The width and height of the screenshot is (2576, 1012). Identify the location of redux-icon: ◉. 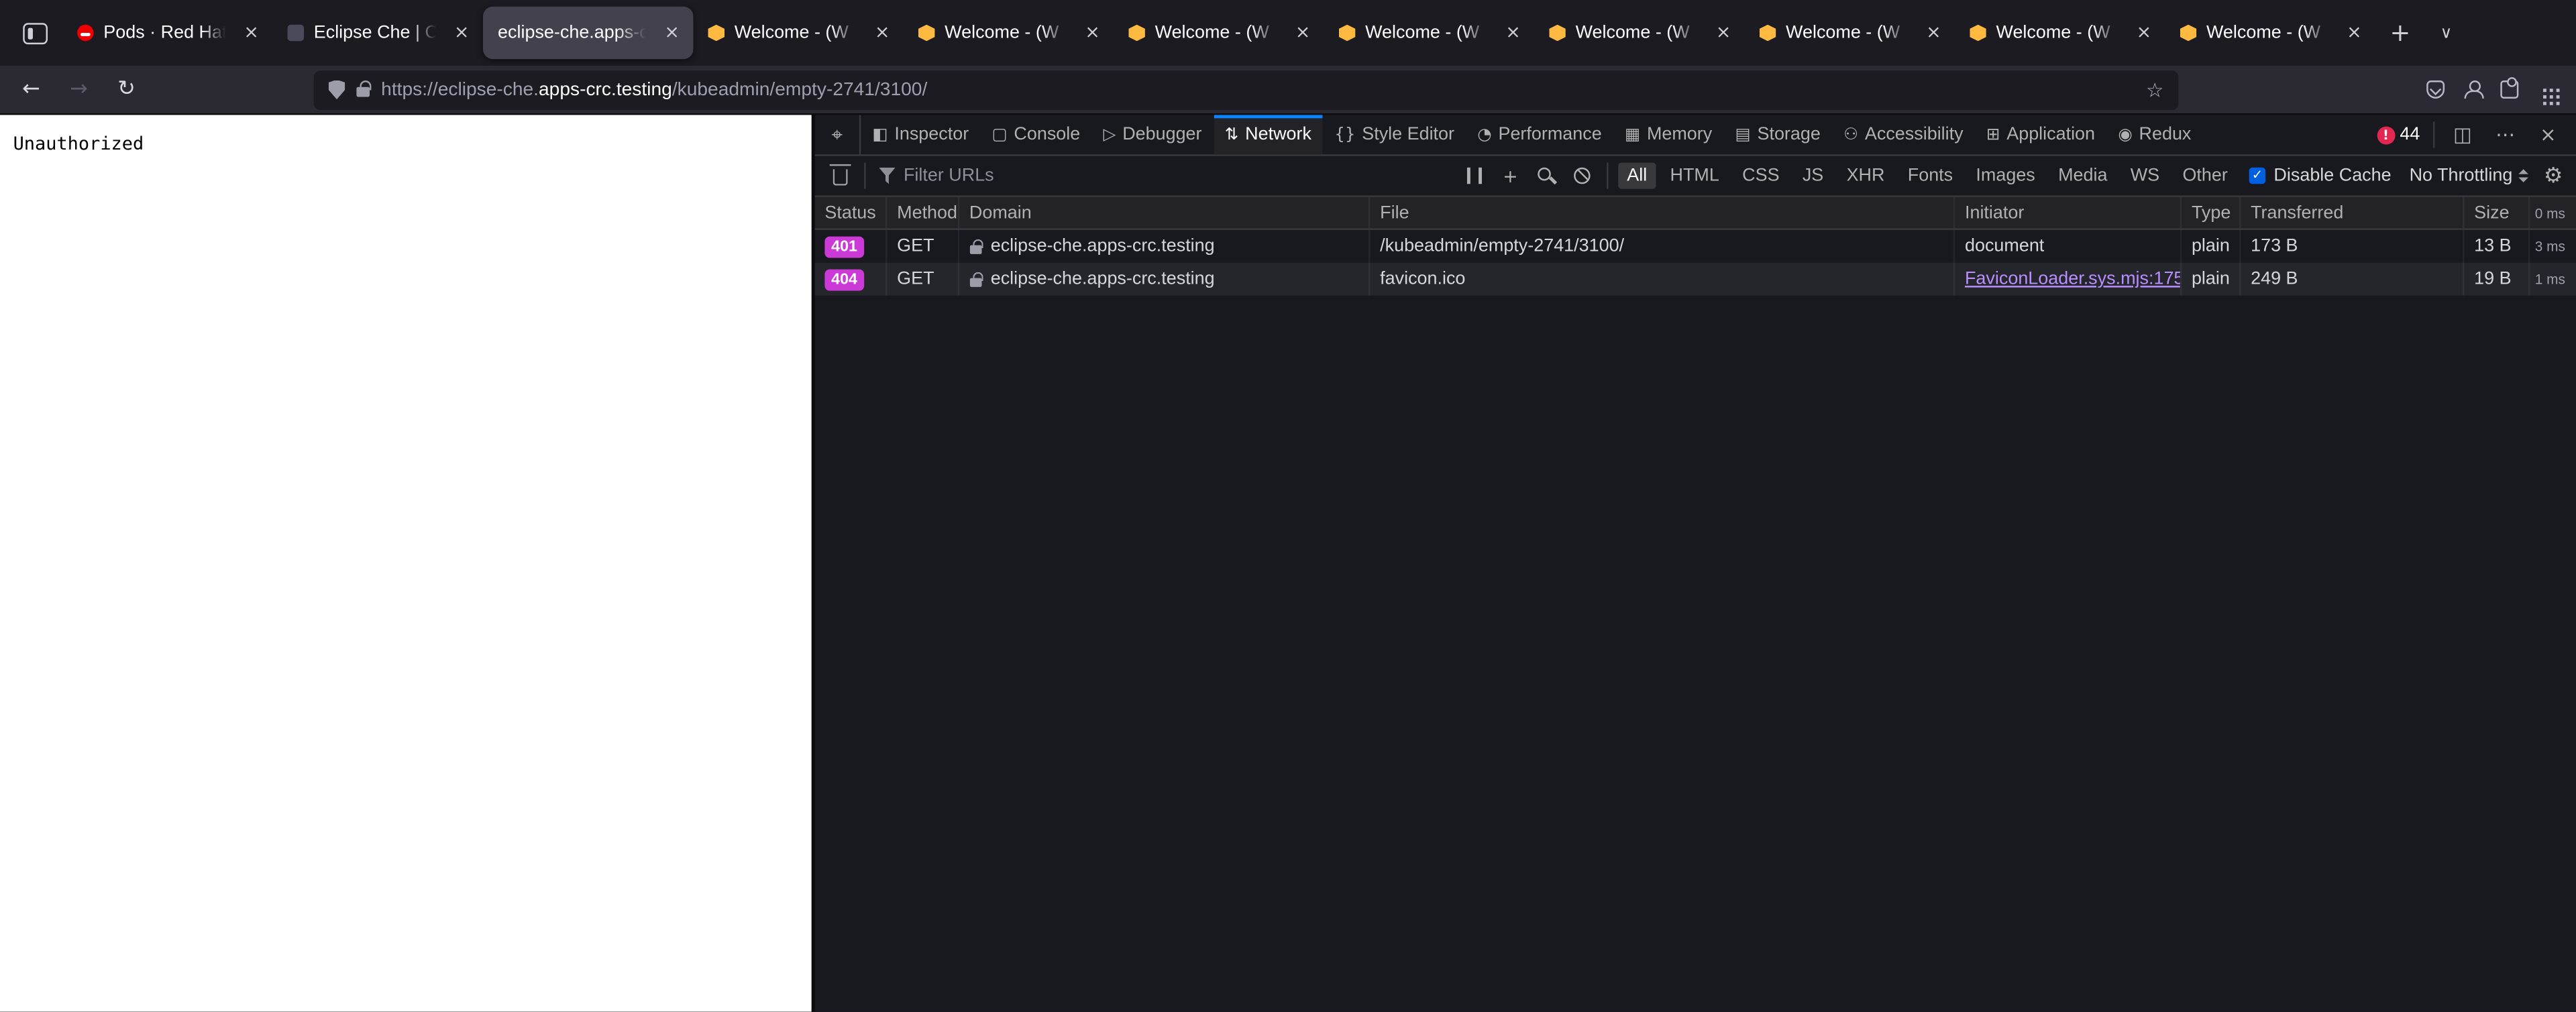
(2125, 134).